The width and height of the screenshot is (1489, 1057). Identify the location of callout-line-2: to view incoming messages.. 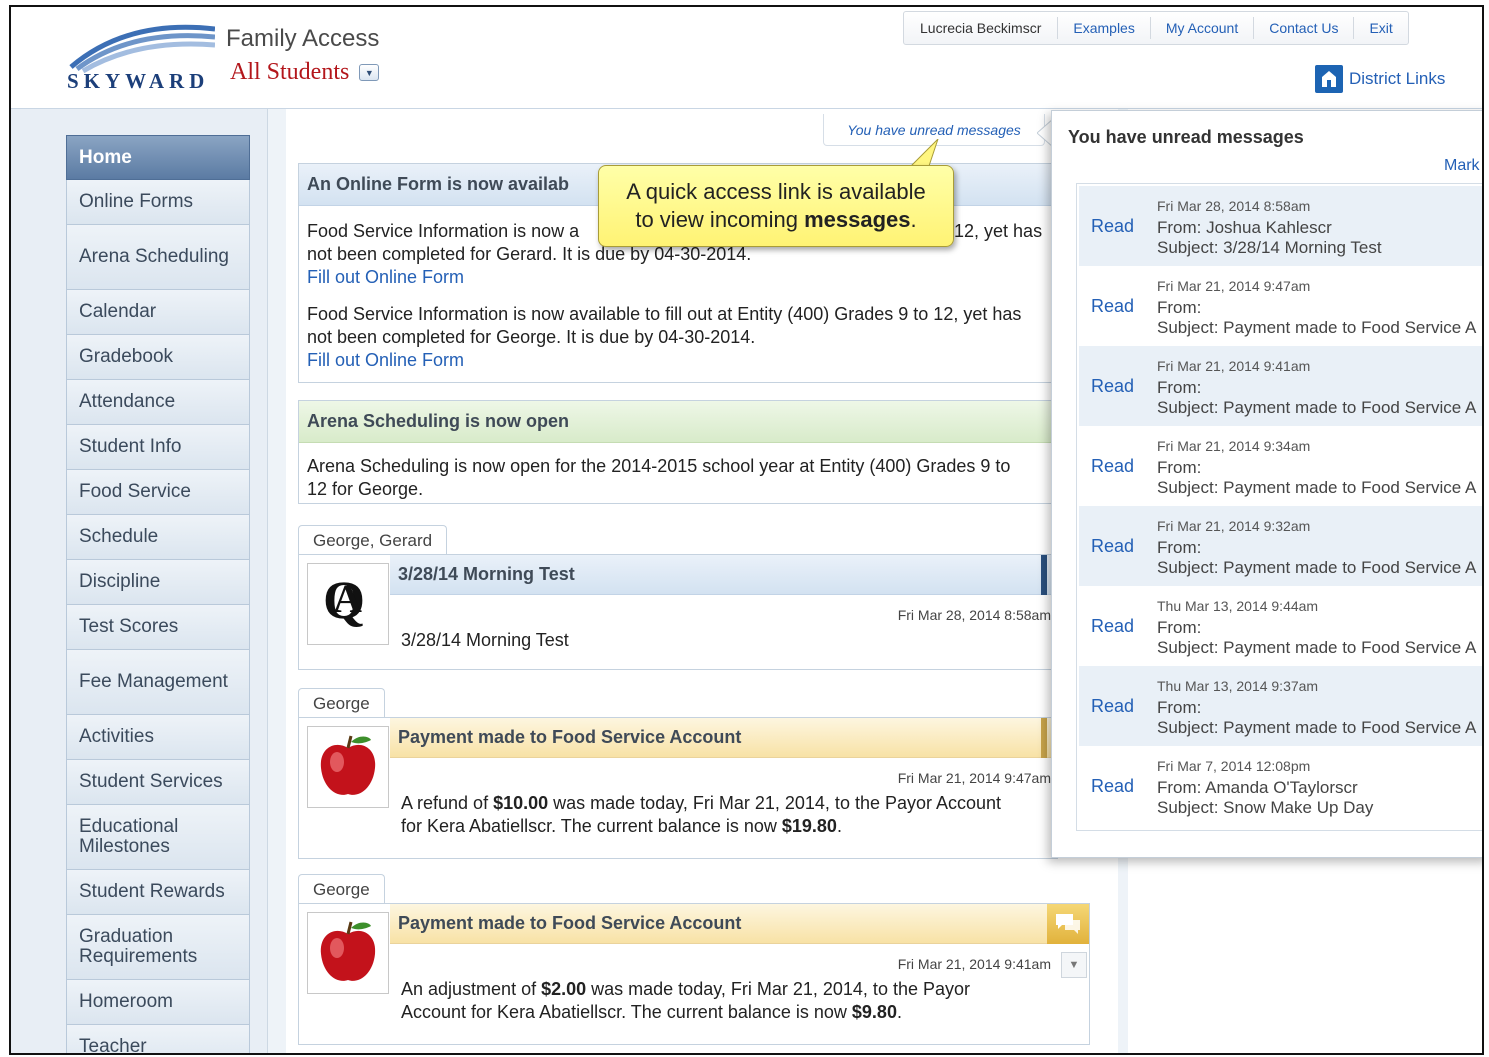
(776, 220).